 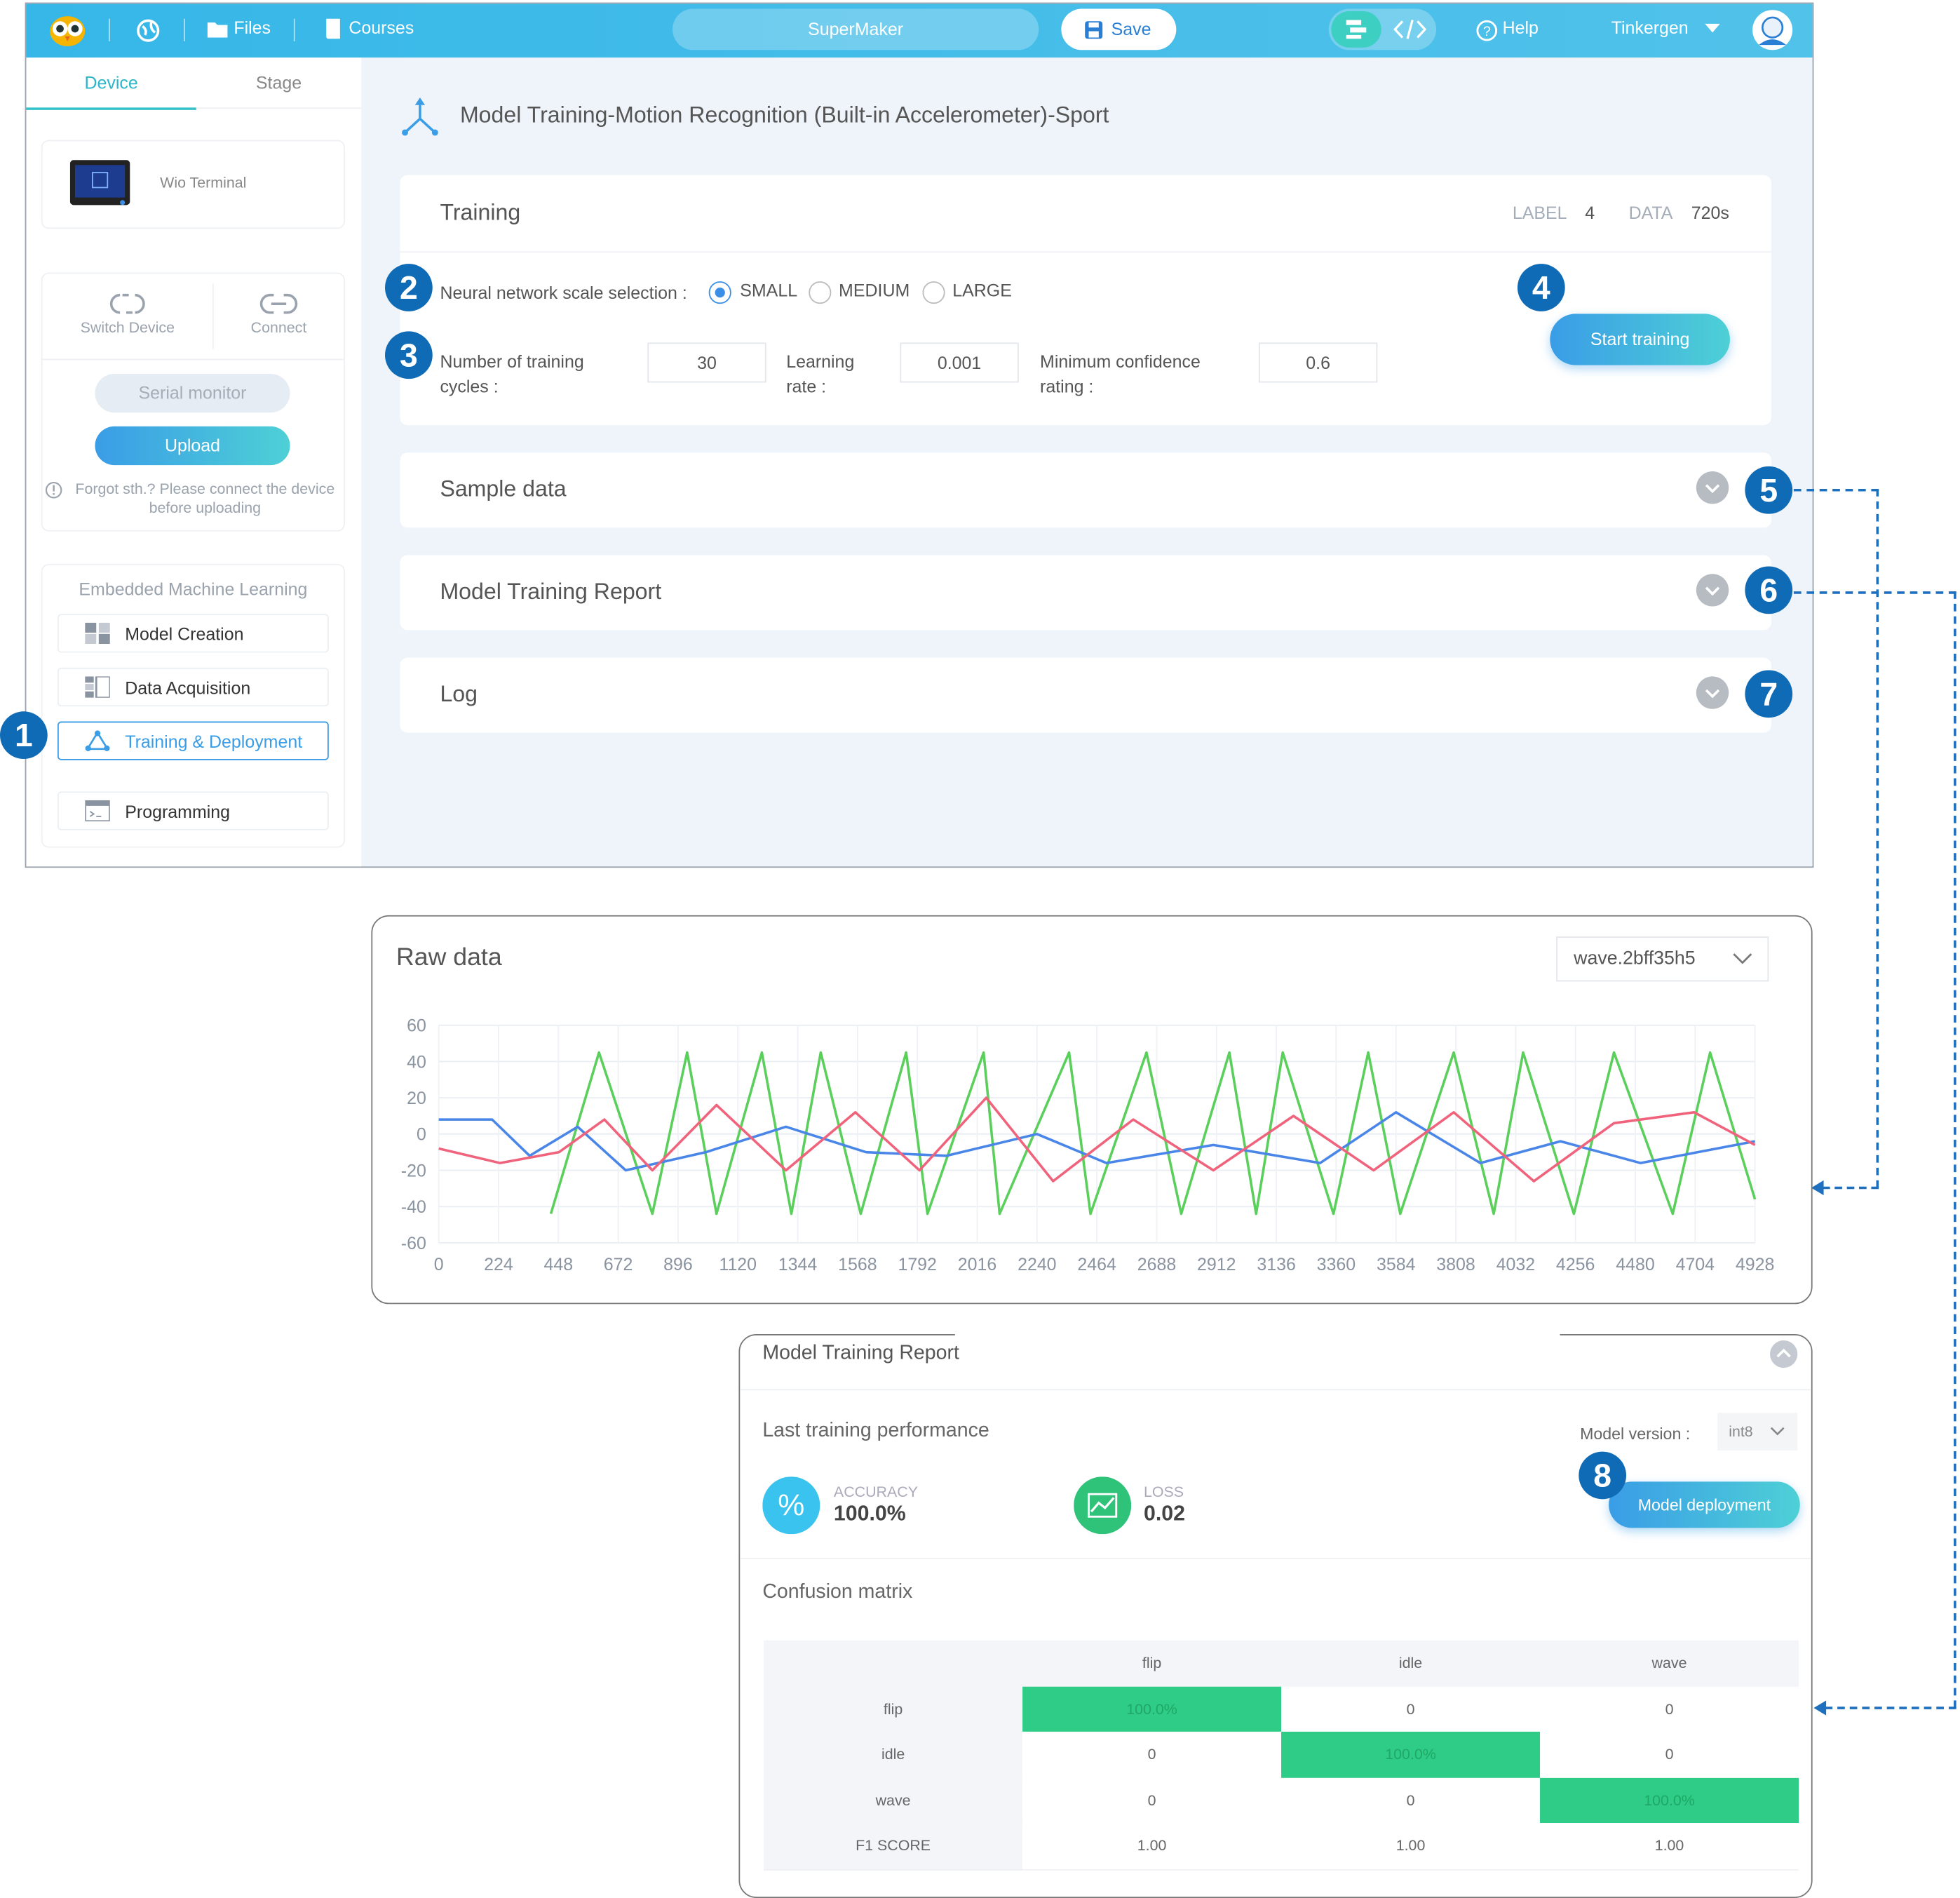 What do you see at coordinates (977, 1264) in the screenshot?
I see `x-tick-label: 2016` at bounding box center [977, 1264].